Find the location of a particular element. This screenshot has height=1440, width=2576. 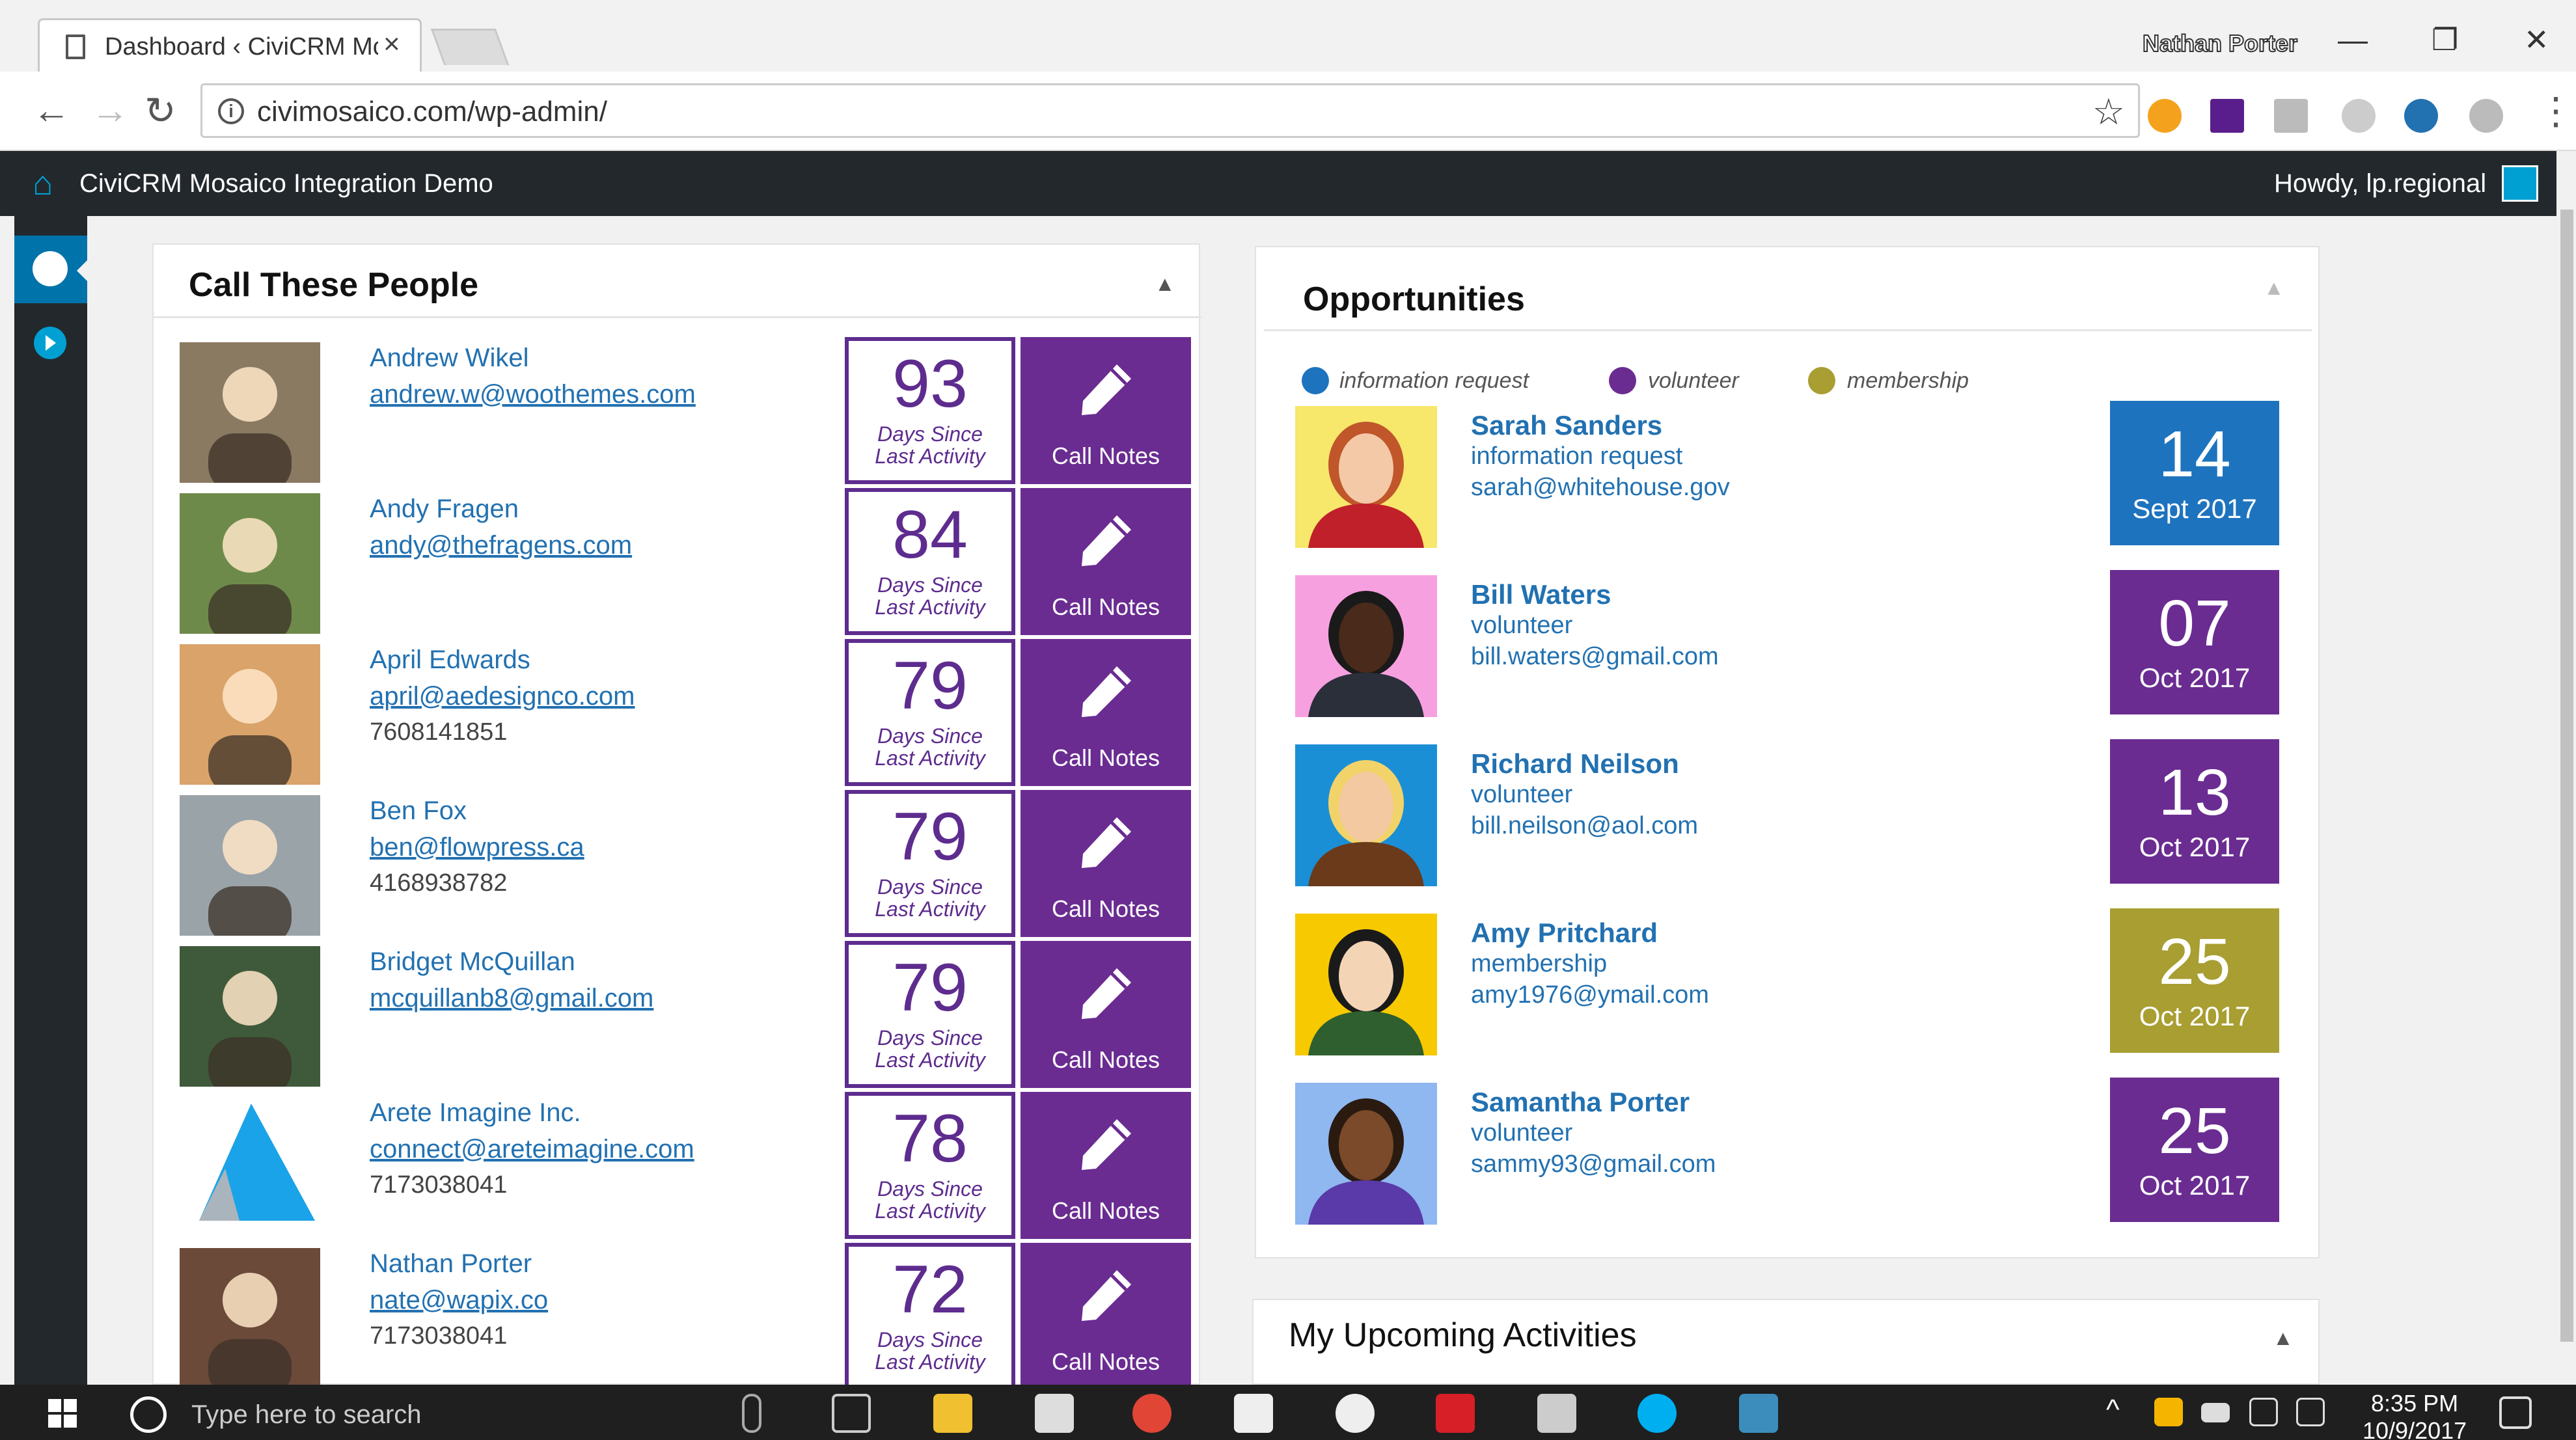

url-text: civimosaico.com/wp-admin/ is located at coordinates (432, 112).